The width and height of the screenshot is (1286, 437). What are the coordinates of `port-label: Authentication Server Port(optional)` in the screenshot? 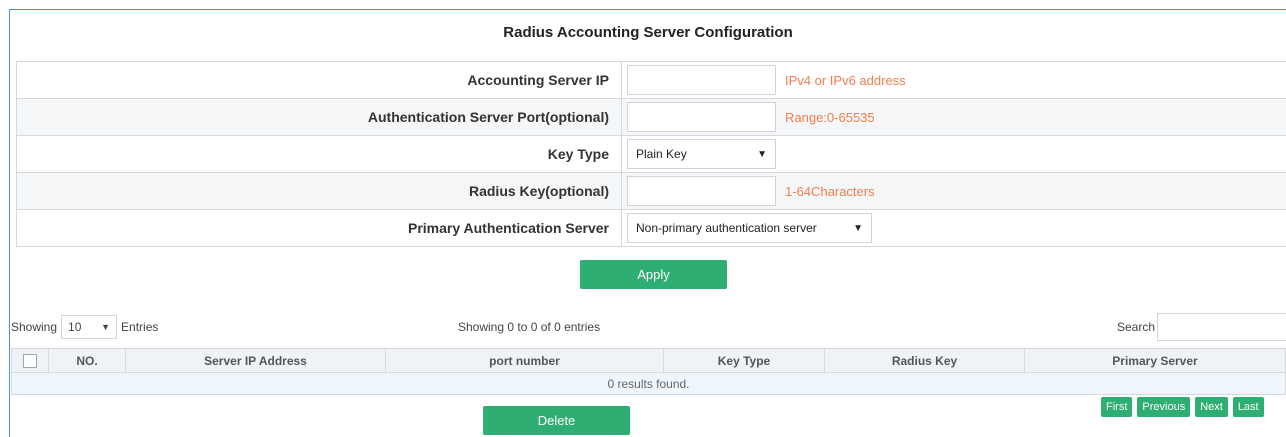 It's located at (319, 117).